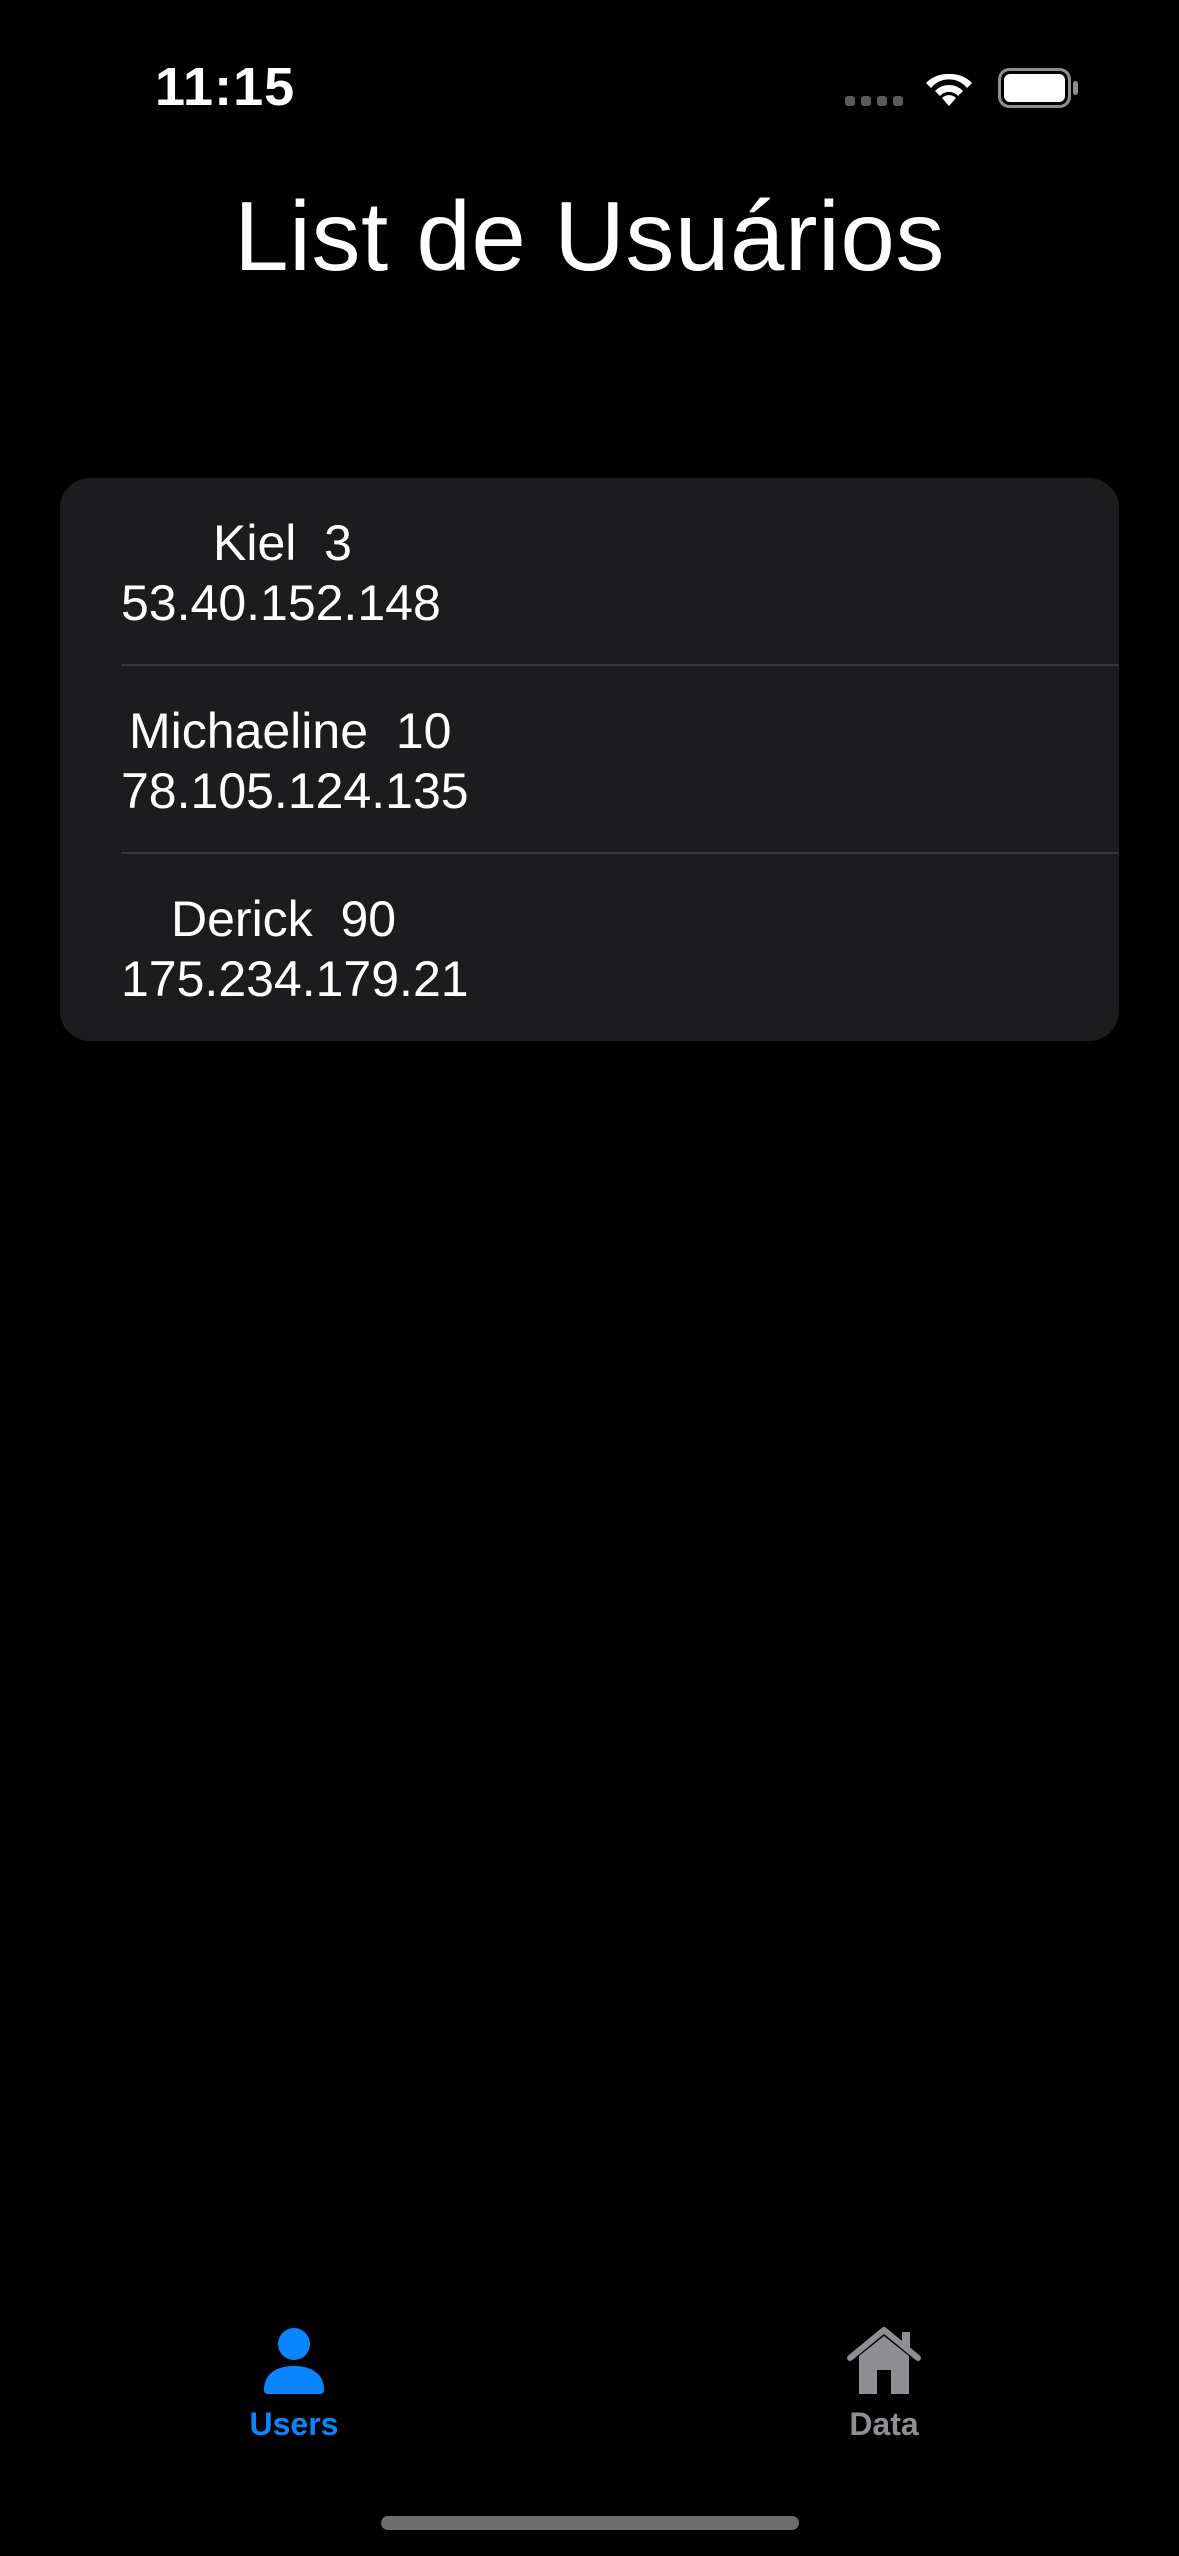 Image resolution: width=1179 pixels, height=2556 pixels. I want to click on person-icon, so click(294, 2361).